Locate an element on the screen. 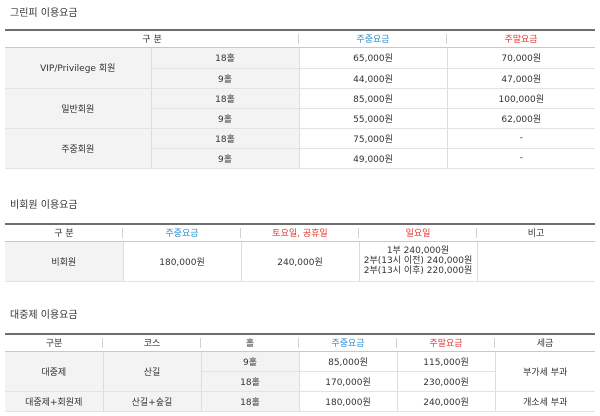 The image size is (600, 416). nonmember-header-saturday: 토요일, 공휴일 is located at coordinates (300, 233).